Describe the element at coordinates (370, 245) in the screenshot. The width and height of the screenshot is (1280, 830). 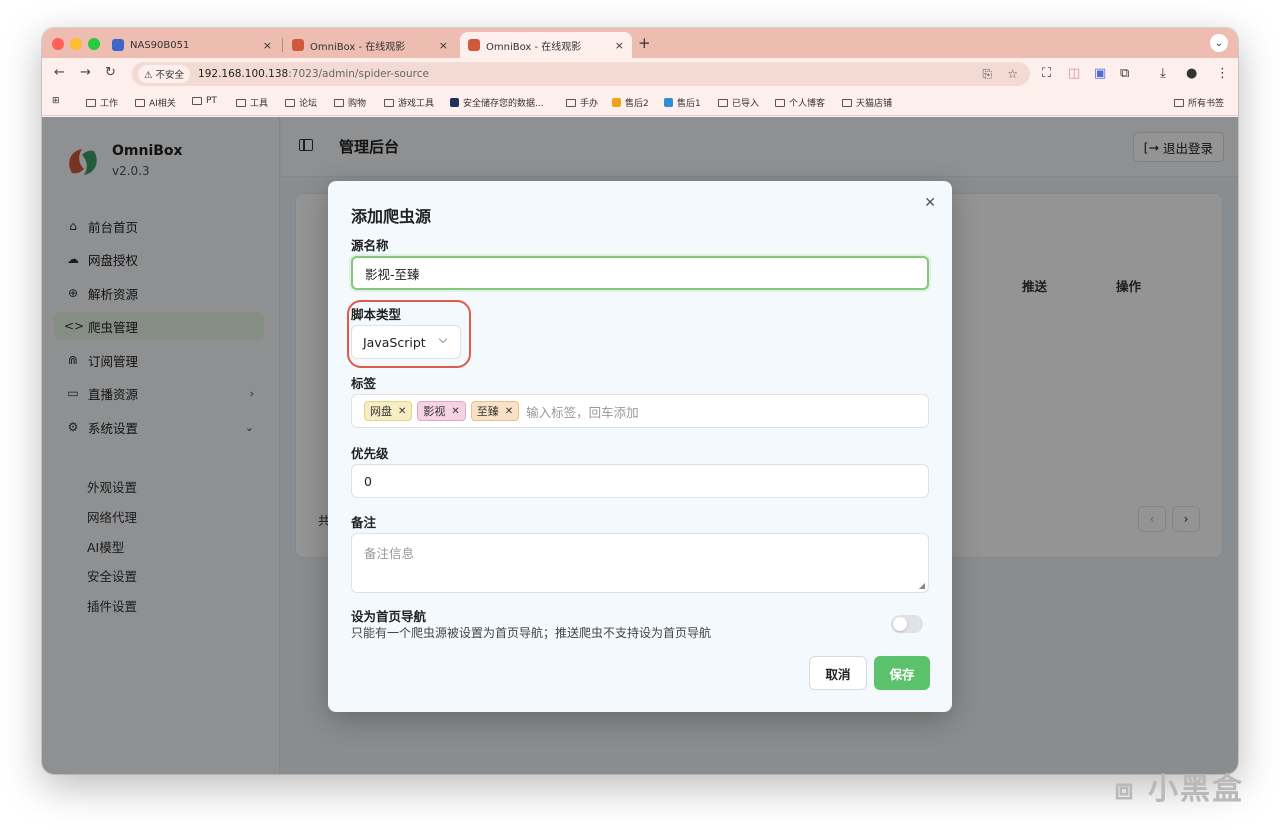
I see `source-name-label: 源名称` at that location.